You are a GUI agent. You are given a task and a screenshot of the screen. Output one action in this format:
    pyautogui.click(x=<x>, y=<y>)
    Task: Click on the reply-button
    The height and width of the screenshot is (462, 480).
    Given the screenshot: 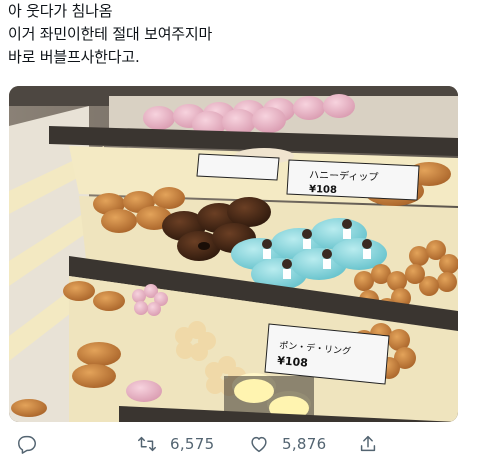 What is the action you would take?
    pyautogui.click(x=27, y=444)
    